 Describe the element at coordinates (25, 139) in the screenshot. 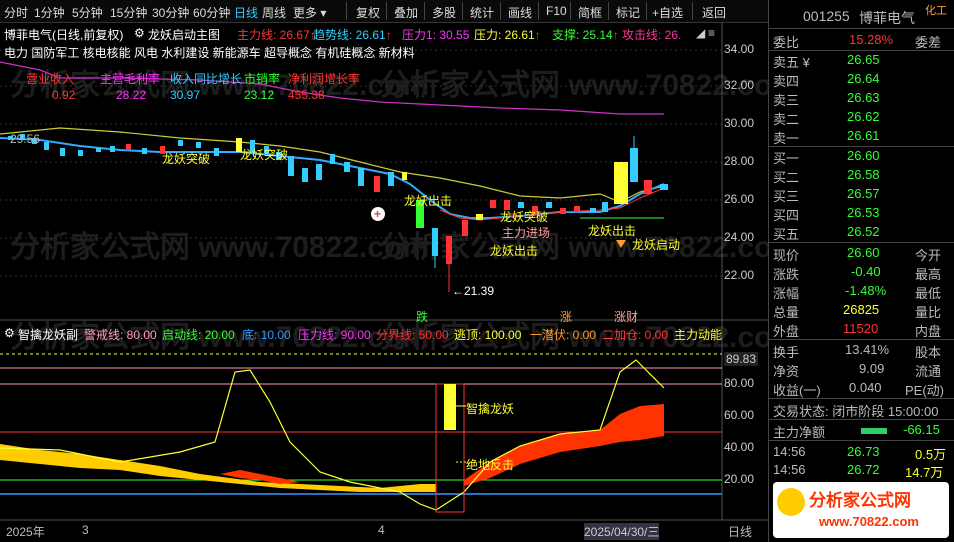

I see `left-price-label: 29.56` at that location.